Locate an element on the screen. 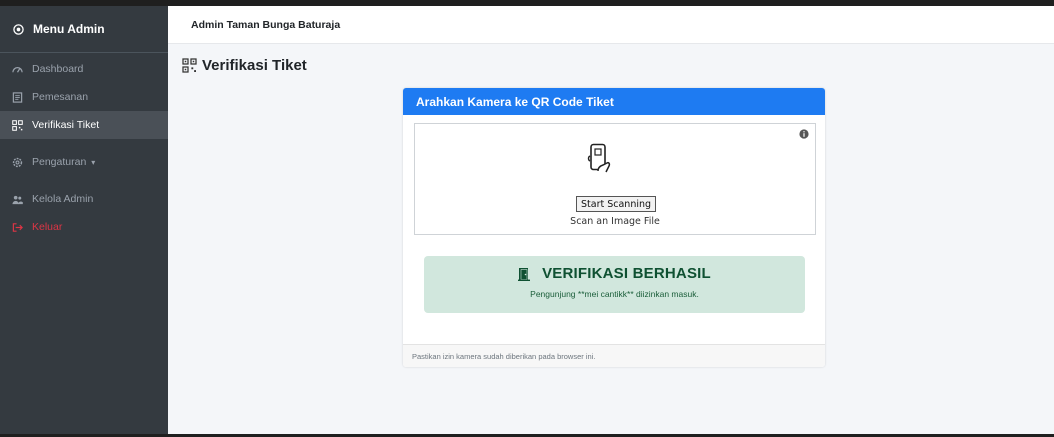 Image resolution: width=1054 pixels, height=437 pixels. alert-title: VERIFIKASI BERHASIL is located at coordinates (614, 273).